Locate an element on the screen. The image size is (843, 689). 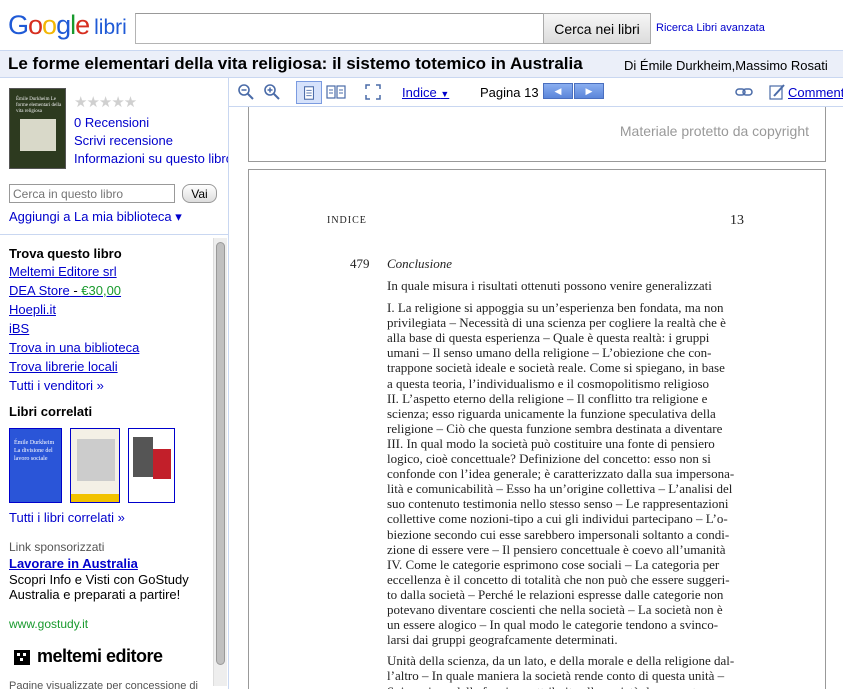
chevron-left-icon: ◀ is located at coordinates (558, 91).